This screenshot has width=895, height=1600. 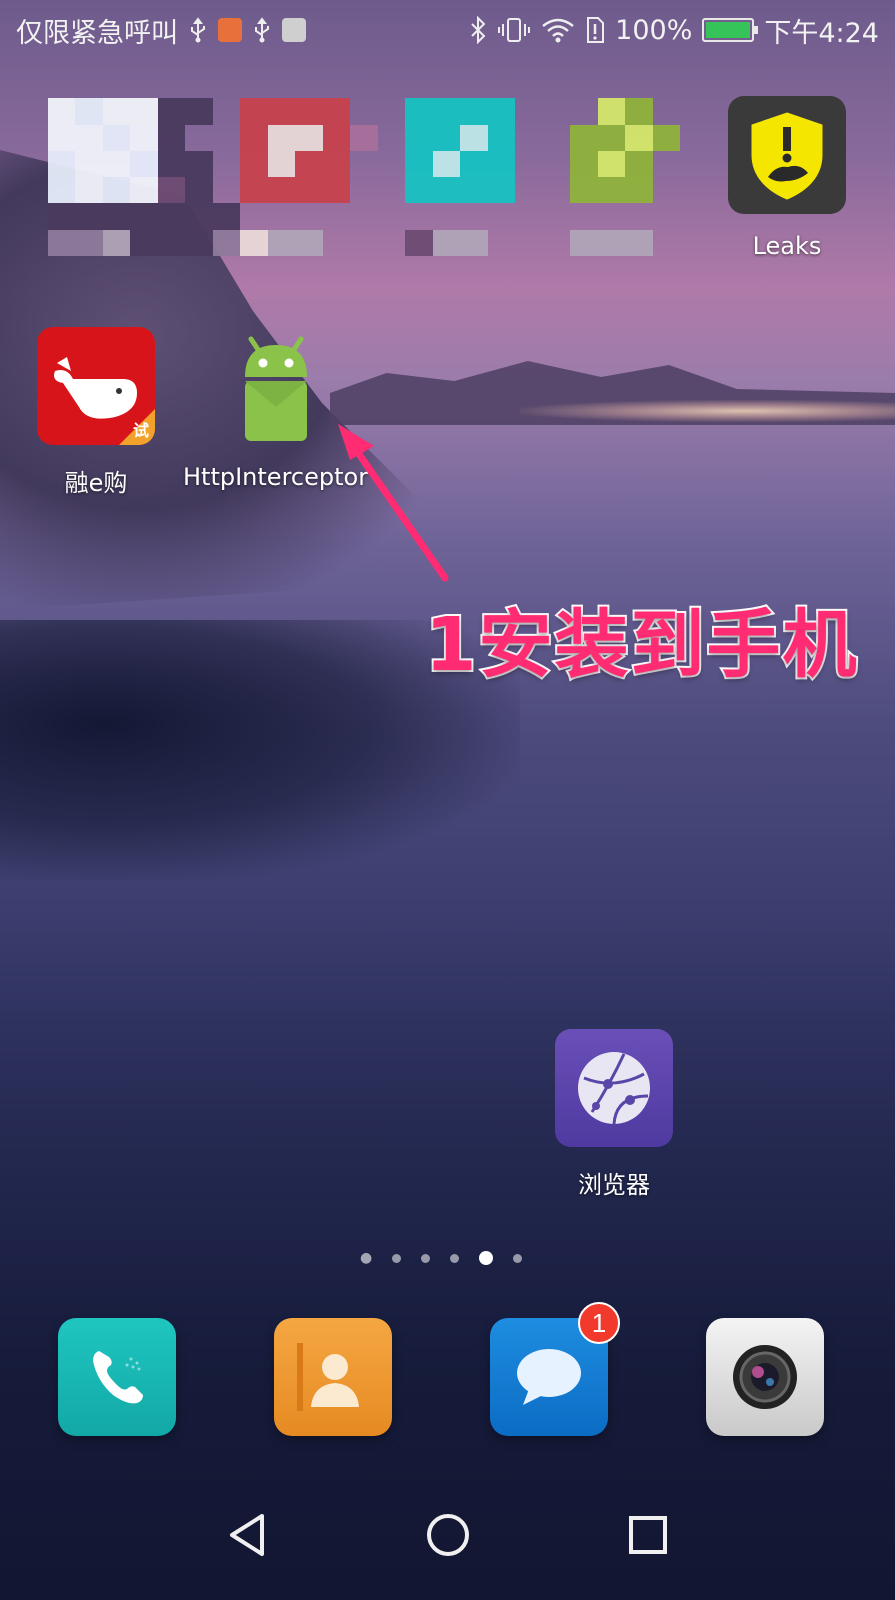 I want to click on contacts-app, so click(x=333, y=1377).